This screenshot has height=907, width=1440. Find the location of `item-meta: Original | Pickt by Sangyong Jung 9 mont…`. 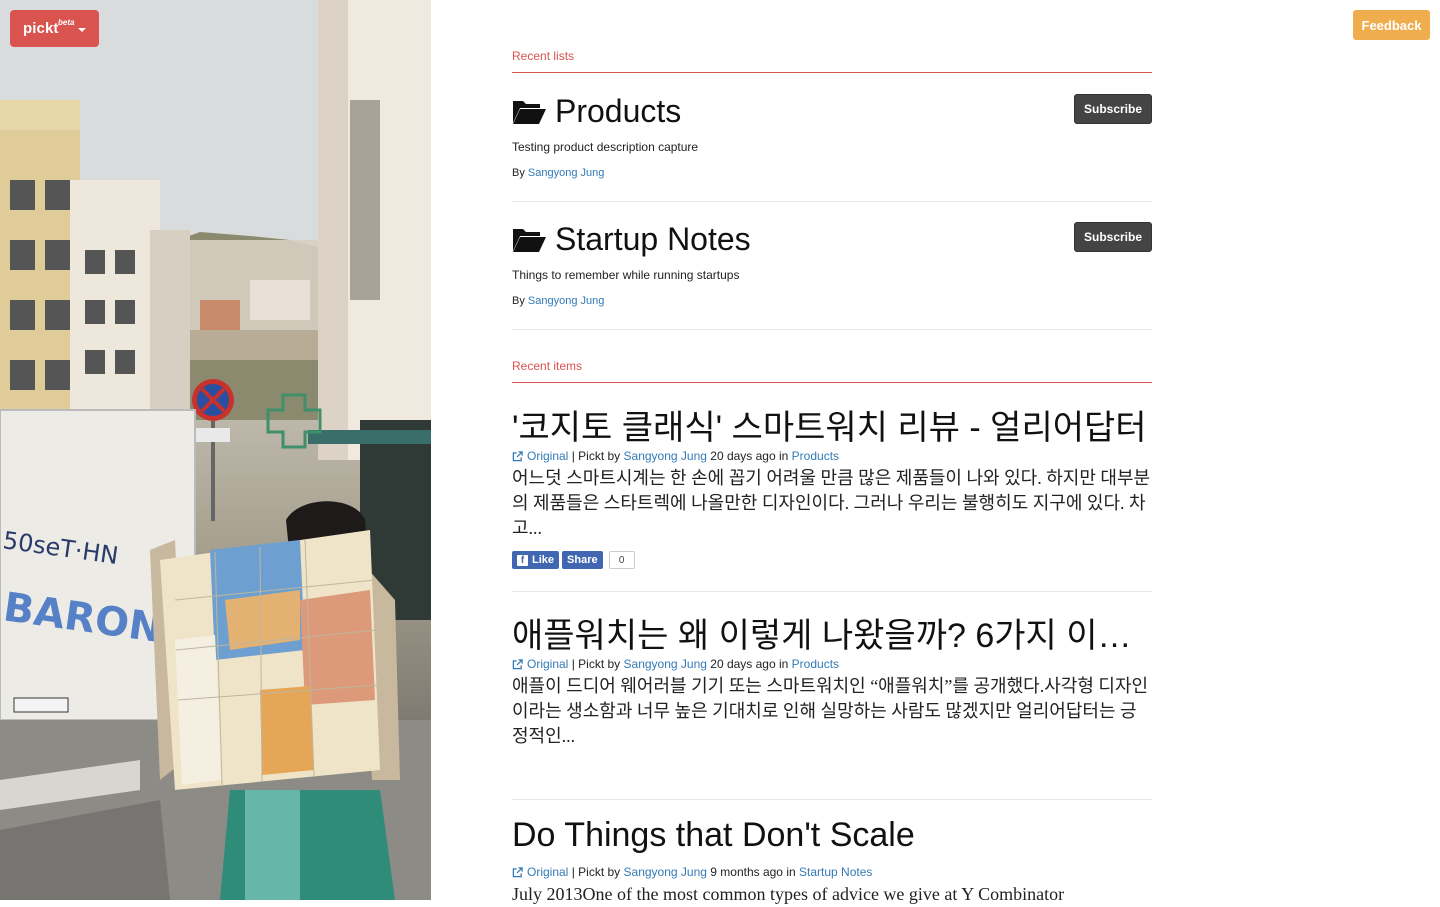

item-meta: Original | Pickt by Sangyong Jung 9 mont… is located at coordinates (692, 872).